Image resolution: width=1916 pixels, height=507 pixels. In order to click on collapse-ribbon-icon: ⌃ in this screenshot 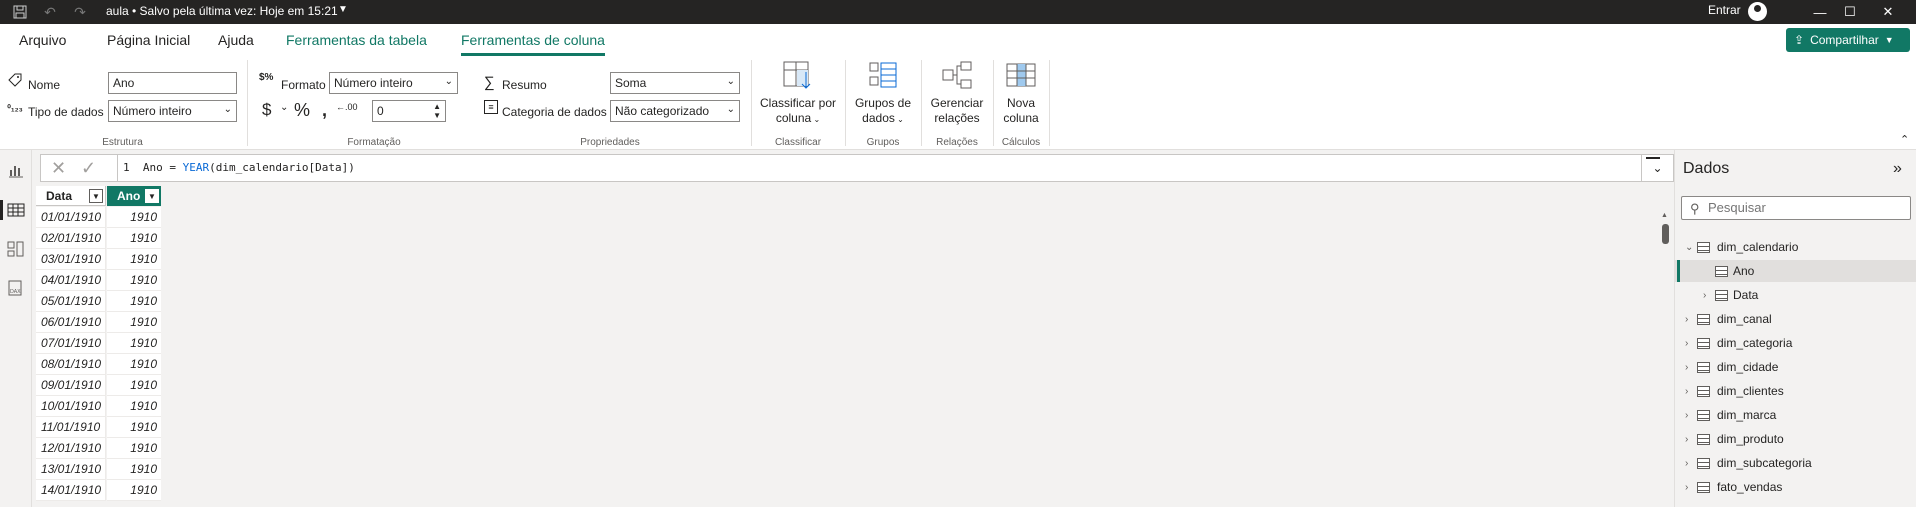, I will do `click(1904, 139)`.